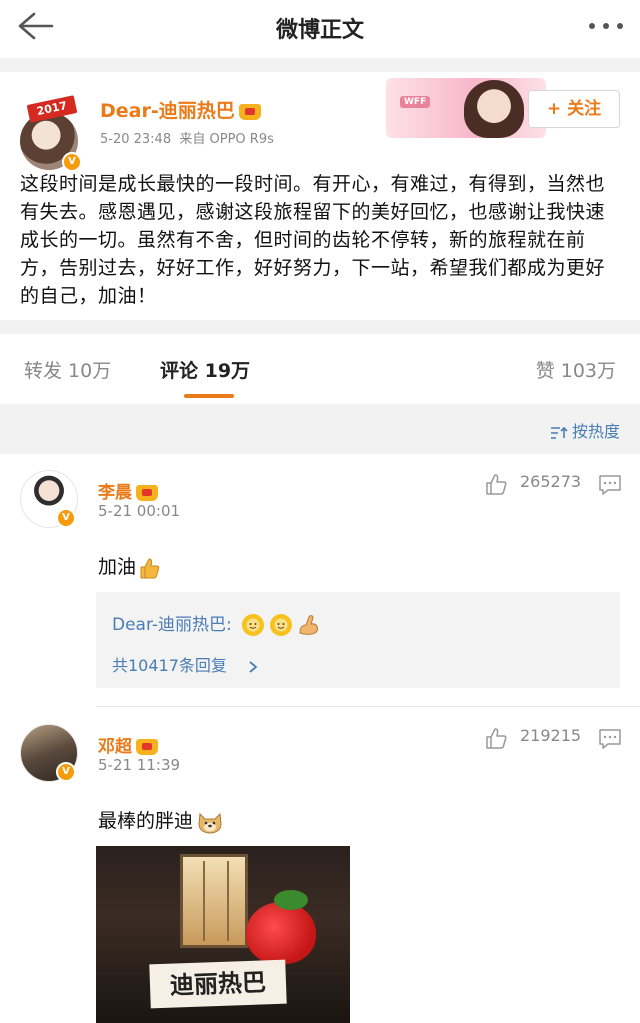 The height and width of the screenshot is (1023, 640). What do you see at coordinates (167, 111) in the screenshot?
I see `author-name-text: Dear-迪丽热巴` at bounding box center [167, 111].